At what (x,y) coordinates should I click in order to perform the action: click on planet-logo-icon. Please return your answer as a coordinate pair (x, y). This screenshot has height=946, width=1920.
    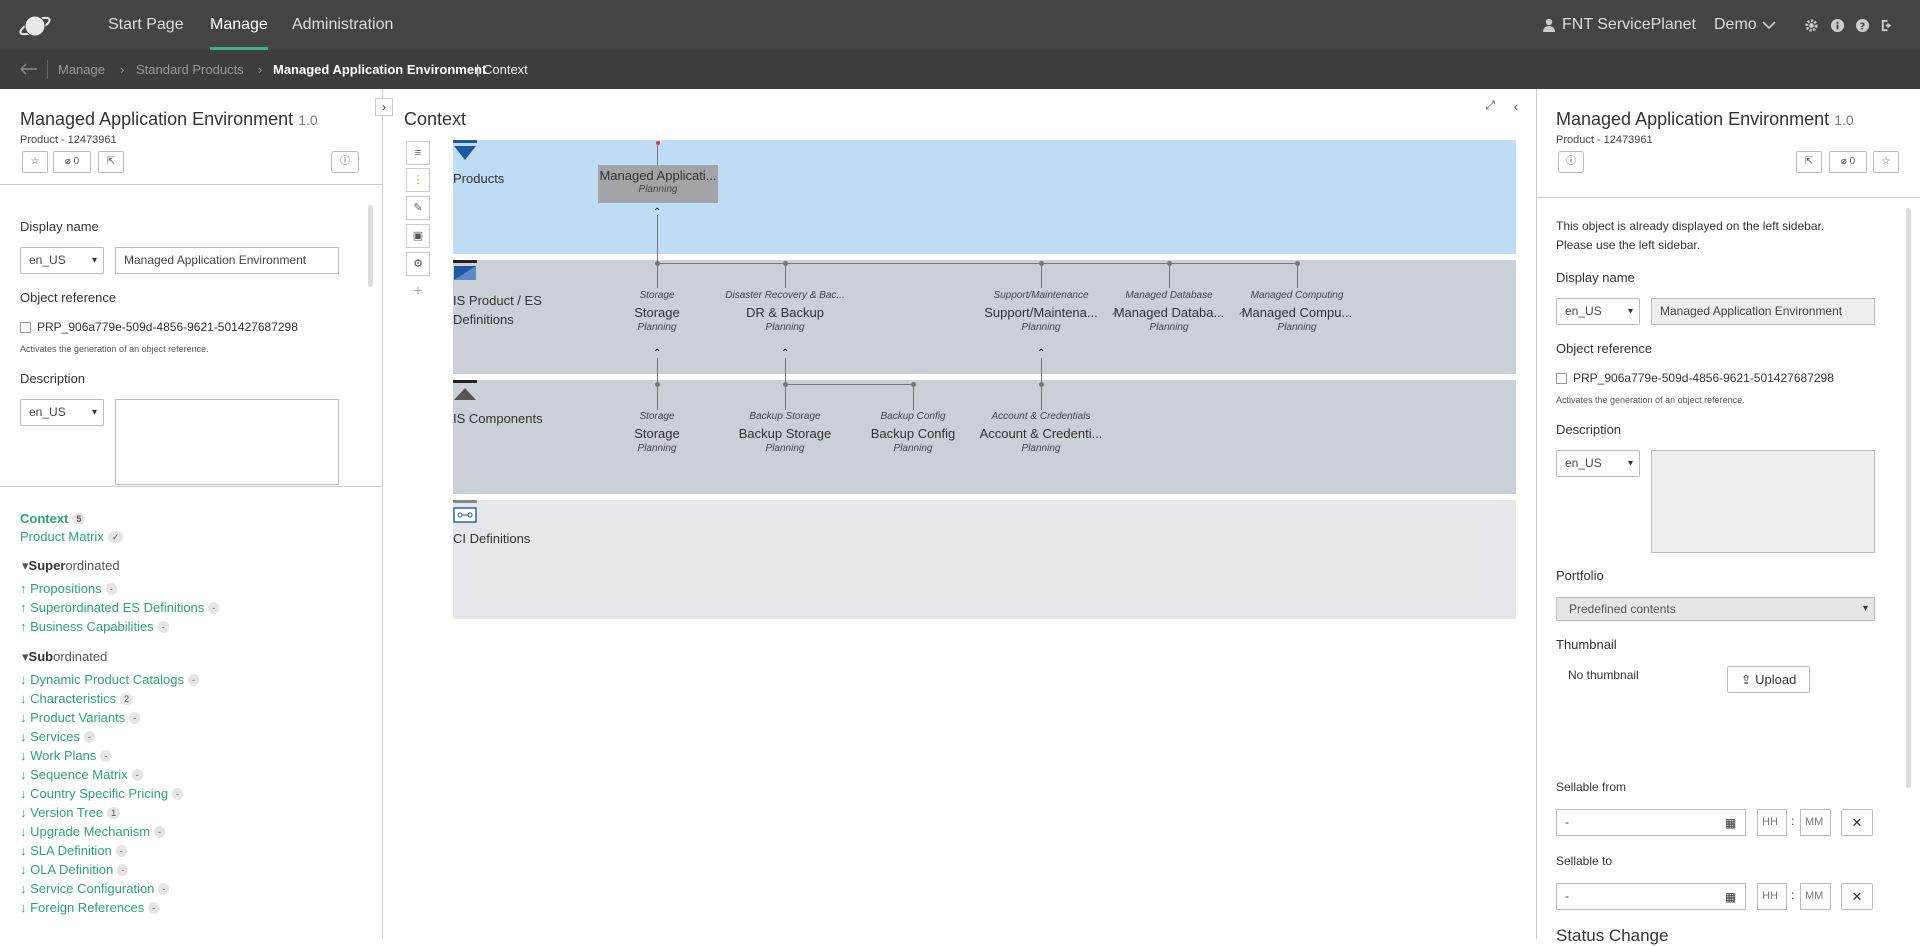
    Looking at the image, I should click on (35, 26).